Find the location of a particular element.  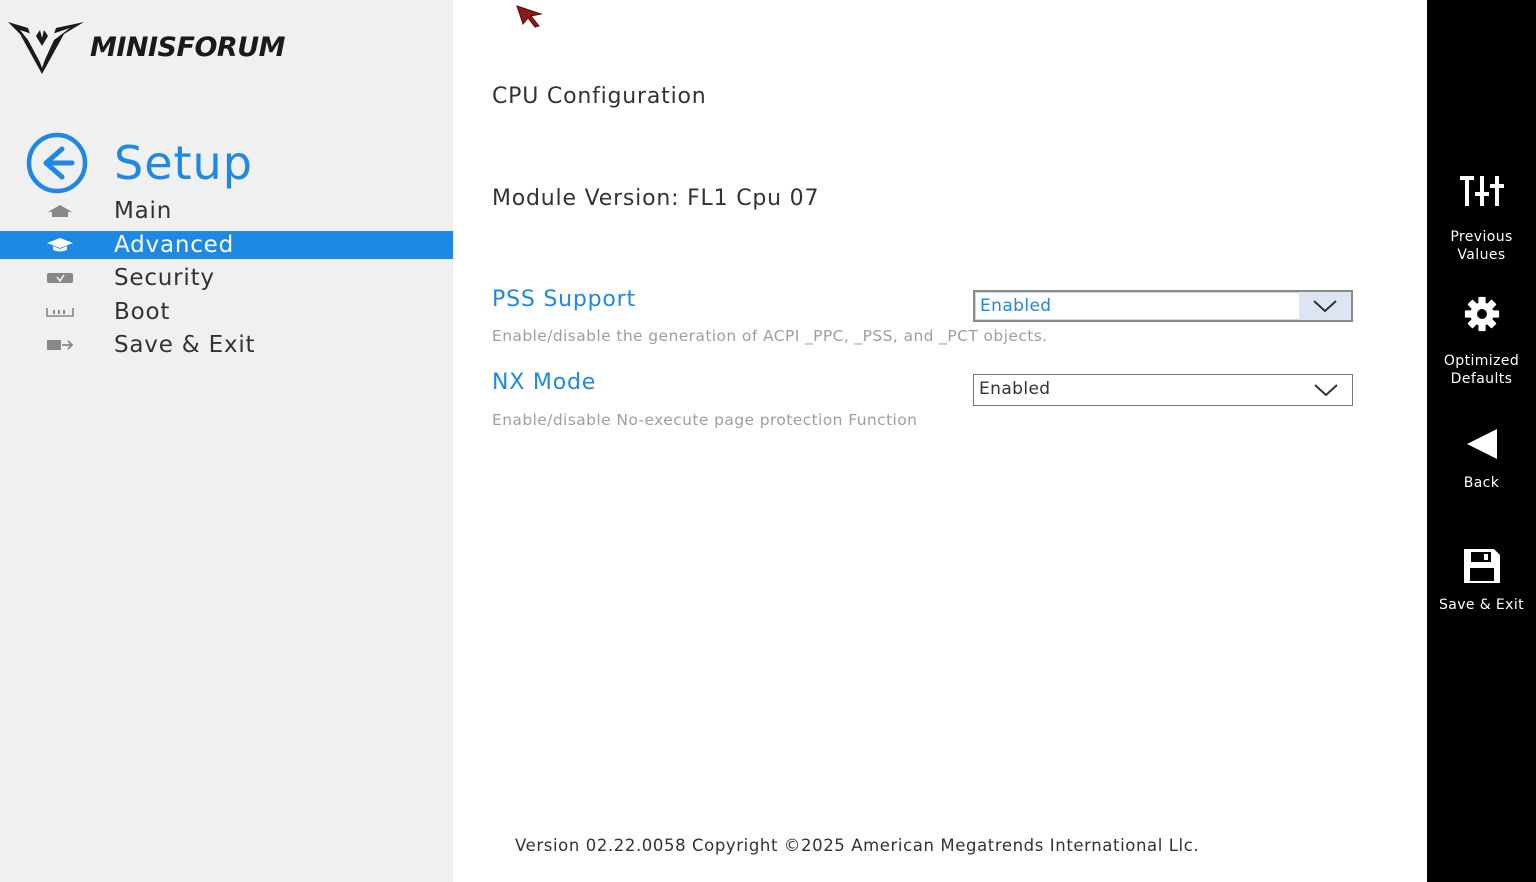

sidebar-item-label: Security is located at coordinates (164, 278).